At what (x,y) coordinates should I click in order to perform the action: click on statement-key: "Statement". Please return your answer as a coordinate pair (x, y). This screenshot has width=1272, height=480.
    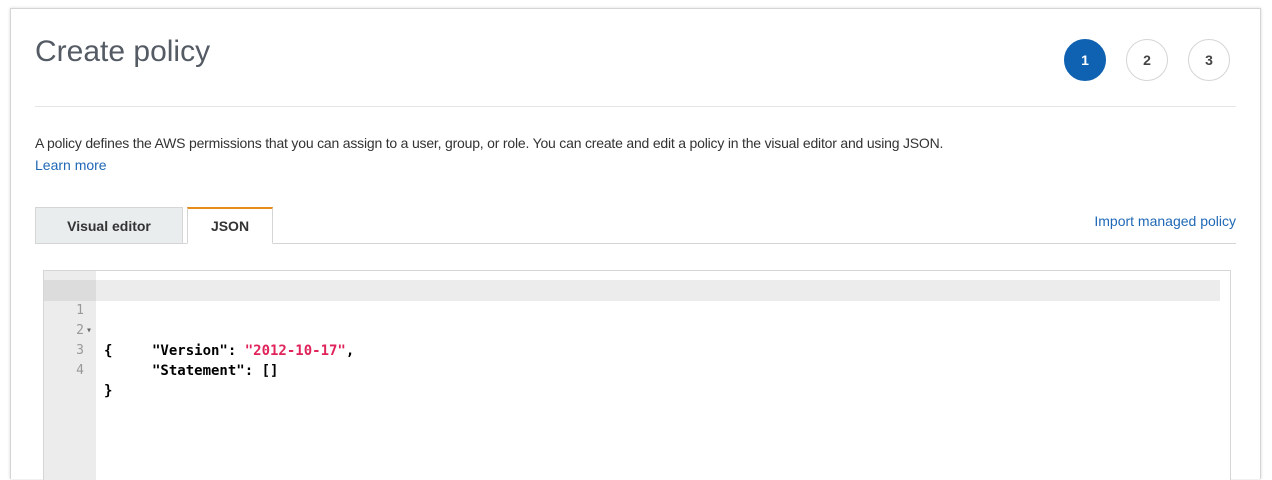
    Looking at the image, I should click on (198, 371).